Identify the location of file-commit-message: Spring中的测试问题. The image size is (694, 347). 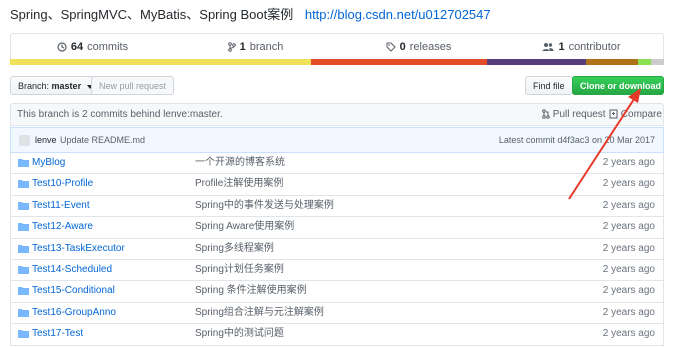
(239, 334).